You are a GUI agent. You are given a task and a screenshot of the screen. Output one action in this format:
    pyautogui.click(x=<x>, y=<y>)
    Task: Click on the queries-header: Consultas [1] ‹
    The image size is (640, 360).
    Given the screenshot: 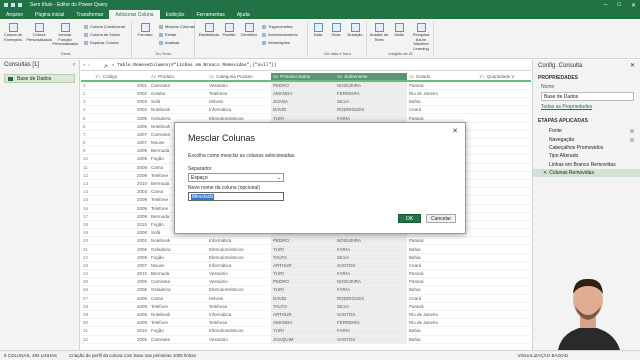 What is the action you would take?
    pyautogui.click(x=39, y=65)
    